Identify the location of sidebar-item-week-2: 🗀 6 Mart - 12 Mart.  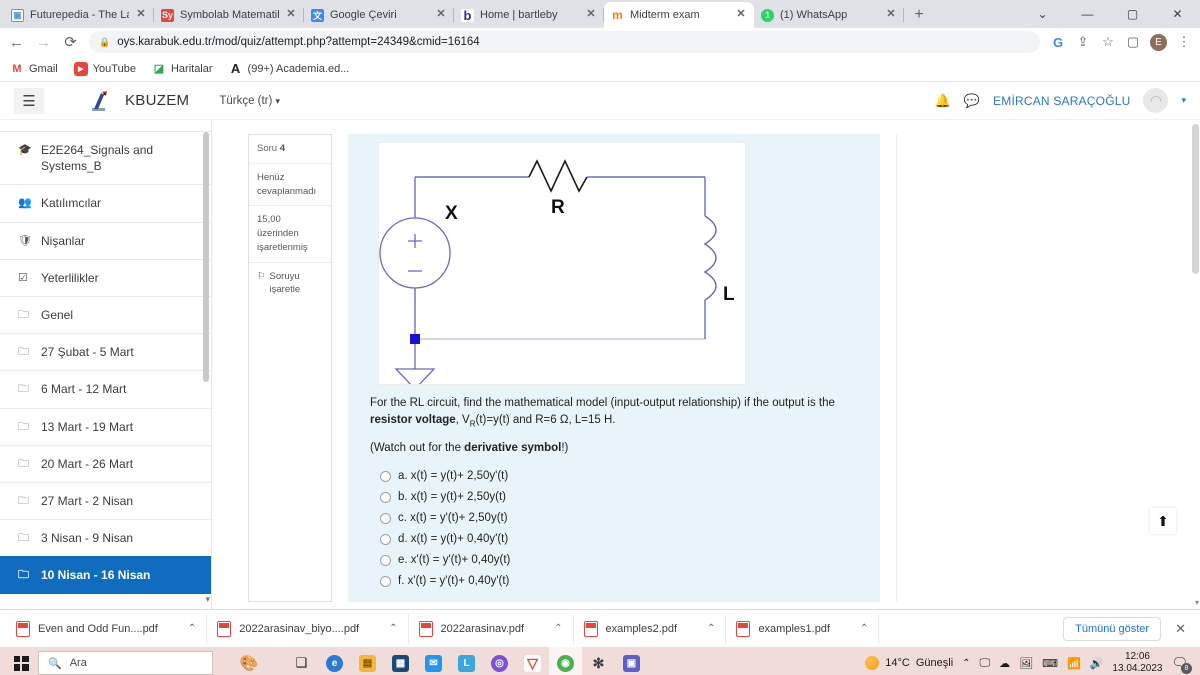
(105, 389).